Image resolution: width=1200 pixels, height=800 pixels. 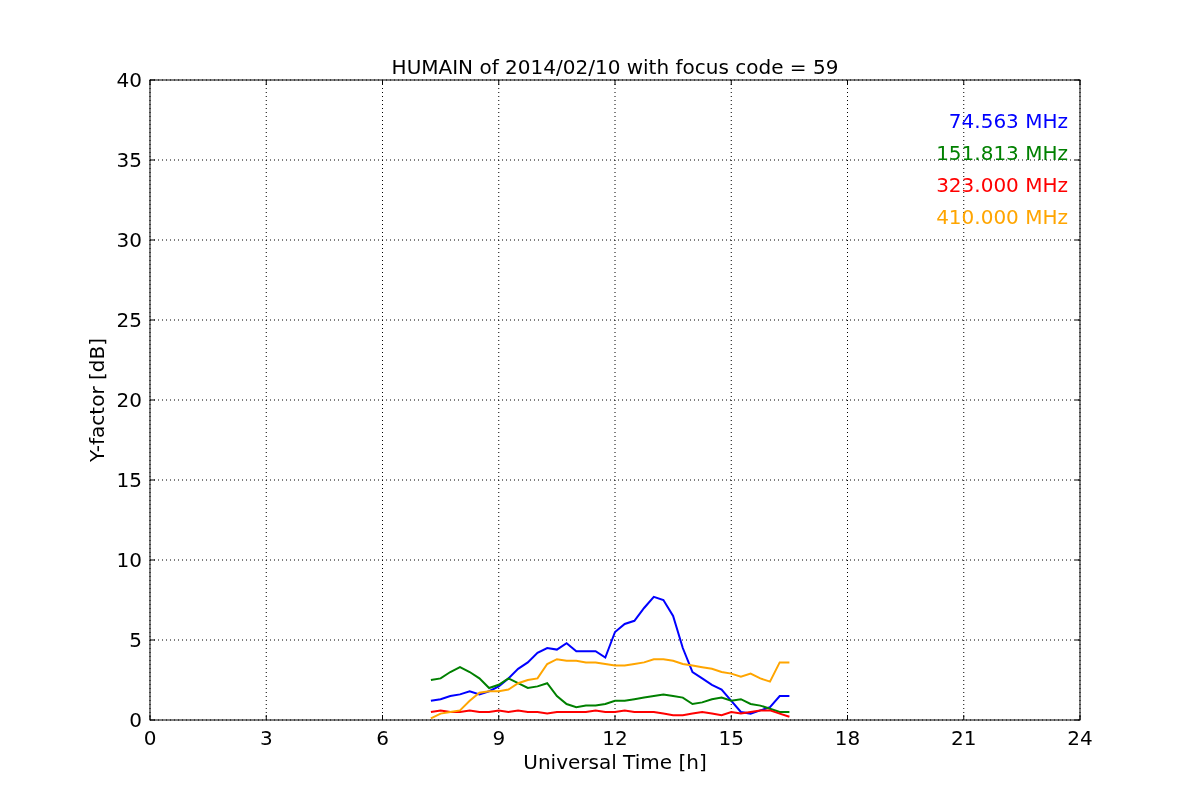 What do you see at coordinates (1008, 121) in the screenshot?
I see `legend-label: 74.563 MHz` at bounding box center [1008, 121].